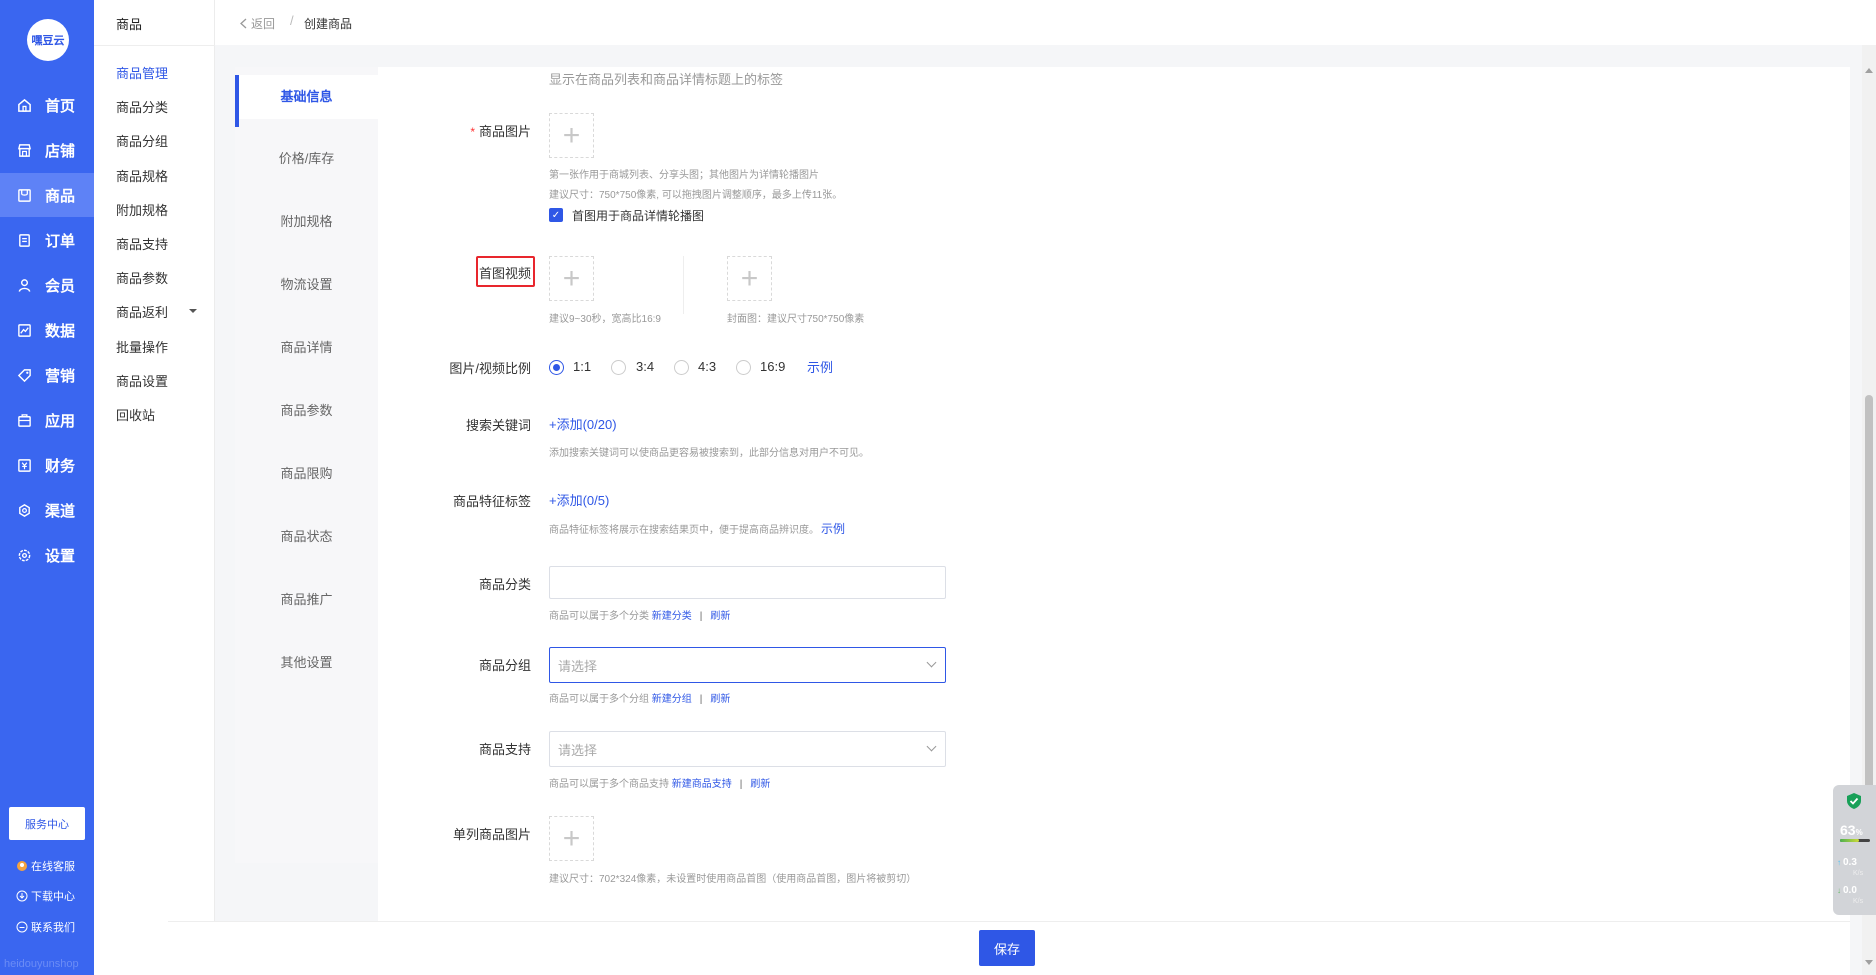  I want to click on video-label: 首图视频, so click(504, 273).